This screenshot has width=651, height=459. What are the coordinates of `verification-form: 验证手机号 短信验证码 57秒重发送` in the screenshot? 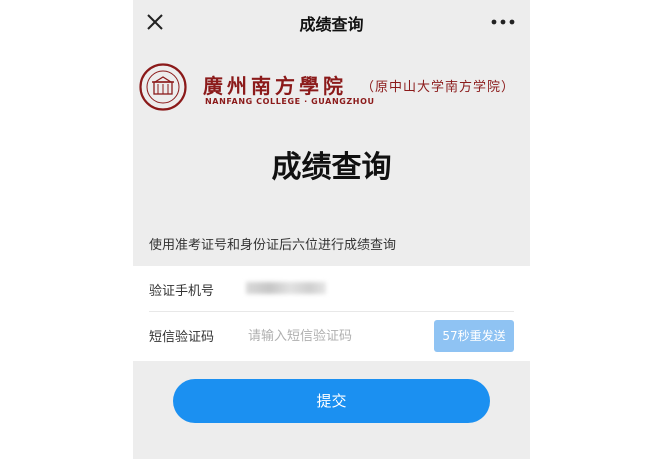 It's located at (331, 313).